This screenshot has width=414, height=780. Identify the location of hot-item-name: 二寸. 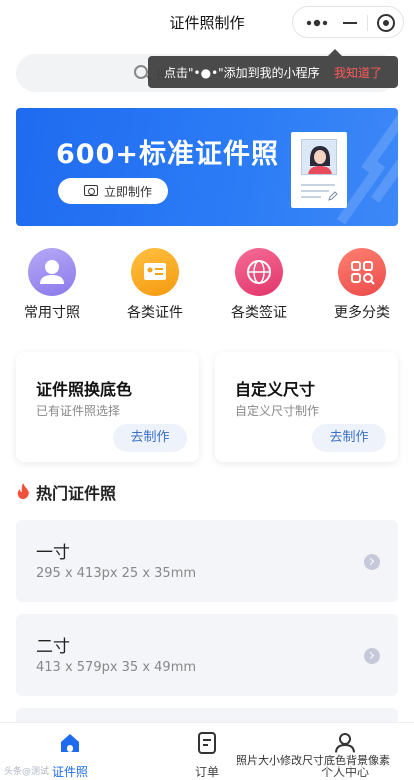
(53, 647).